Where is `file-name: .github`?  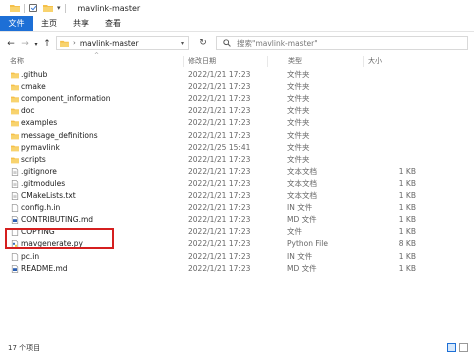 file-name: .github is located at coordinates (34, 74).